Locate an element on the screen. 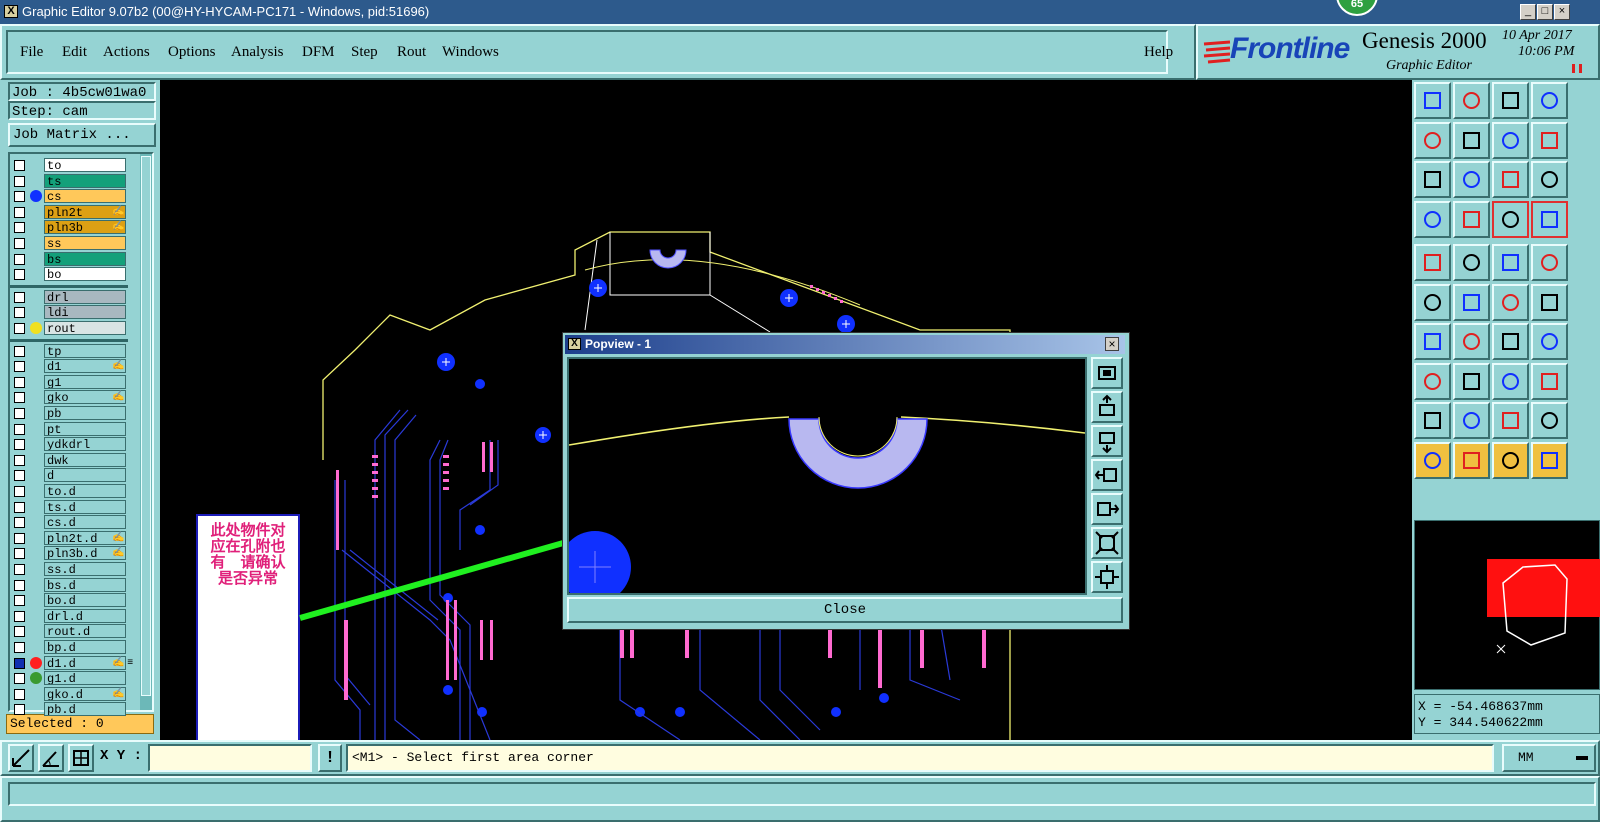  layer-name: ts is located at coordinates (85, 180).